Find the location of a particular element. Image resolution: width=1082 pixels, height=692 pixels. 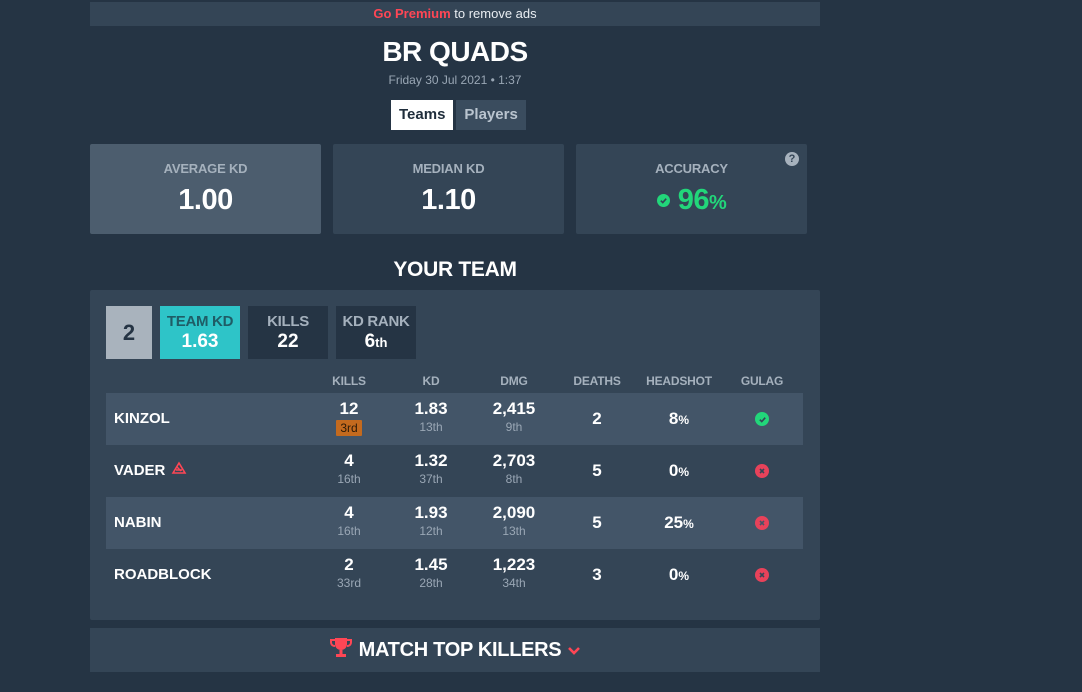

tab-players: Players is located at coordinates (491, 115).